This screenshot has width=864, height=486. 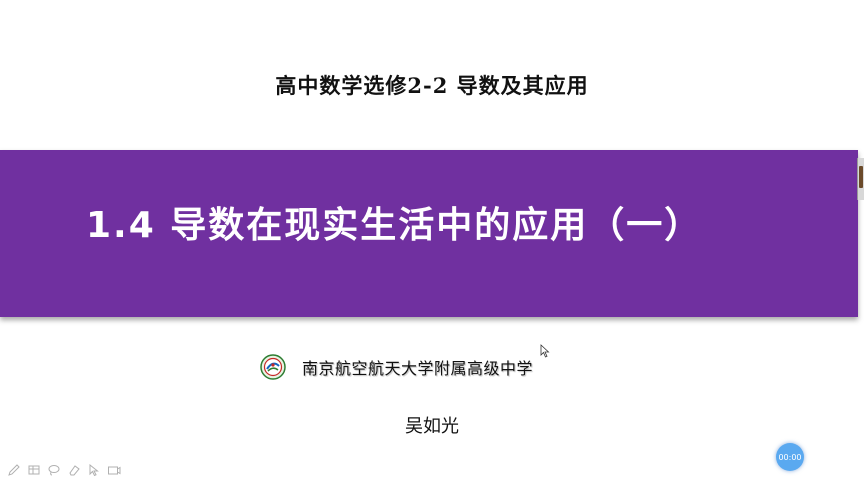 What do you see at coordinates (34, 470) in the screenshot?
I see `table-icon` at bounding box center [34, 470].